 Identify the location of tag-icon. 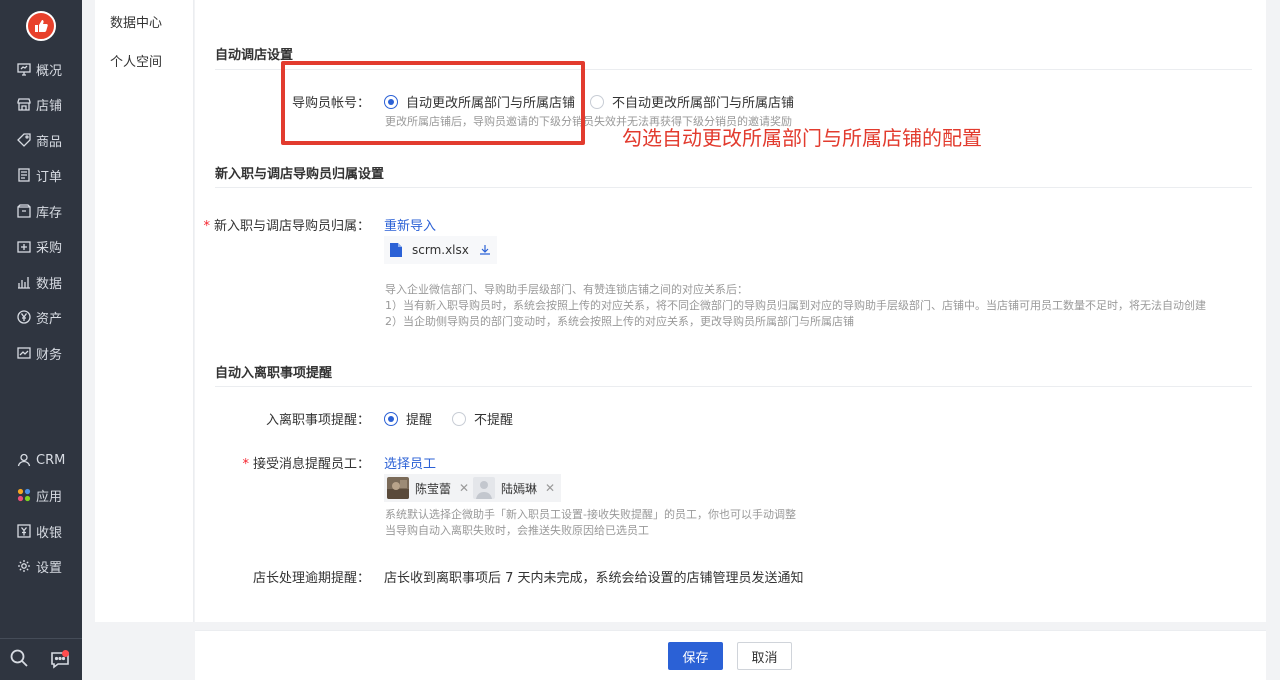
(24, 140).